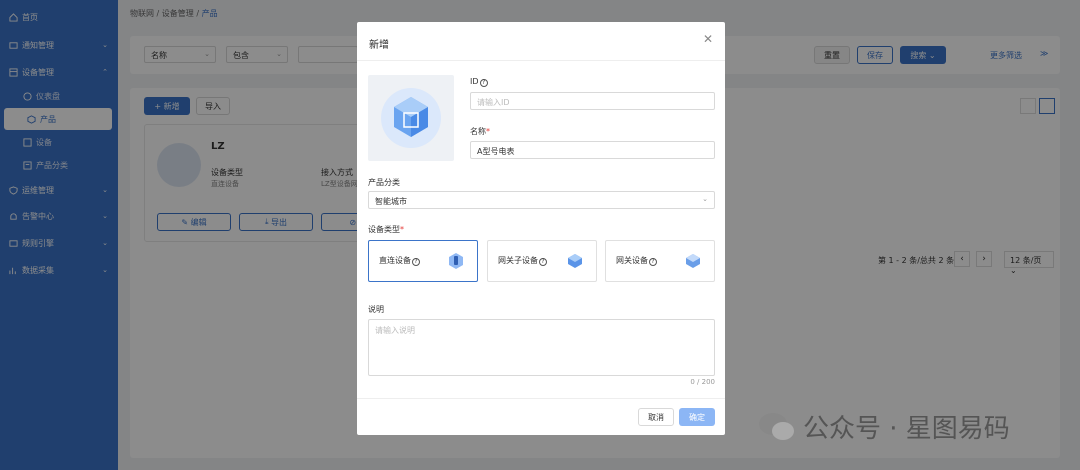 The width and height of the screenshot is (1080, 470). What do you see at coordinates (541, 200) in the screenshot?
I see `category-select: 智能城市 ⌄` at bounding box center [541, 200].